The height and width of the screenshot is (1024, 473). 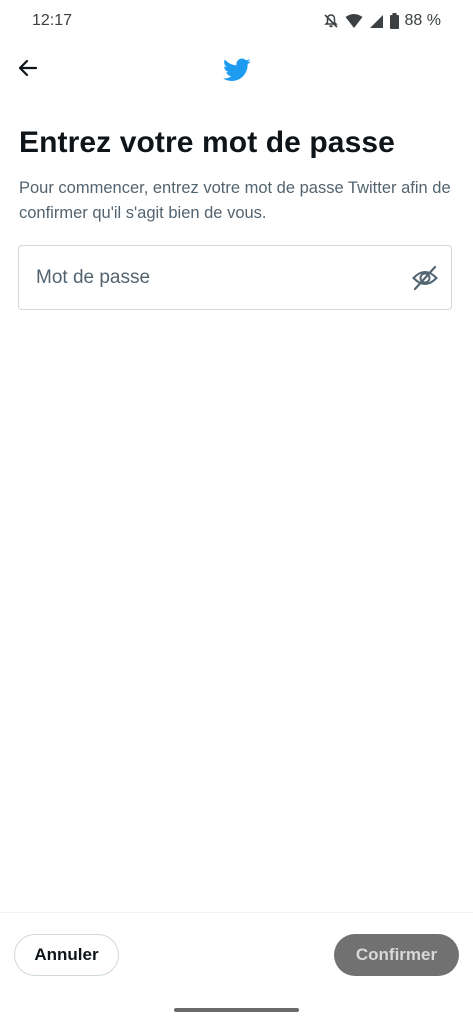 What do you see at coordinates (376, 21) in the screenshot?
I see `cellular-signal-icon` at bounding box center [376, 21].